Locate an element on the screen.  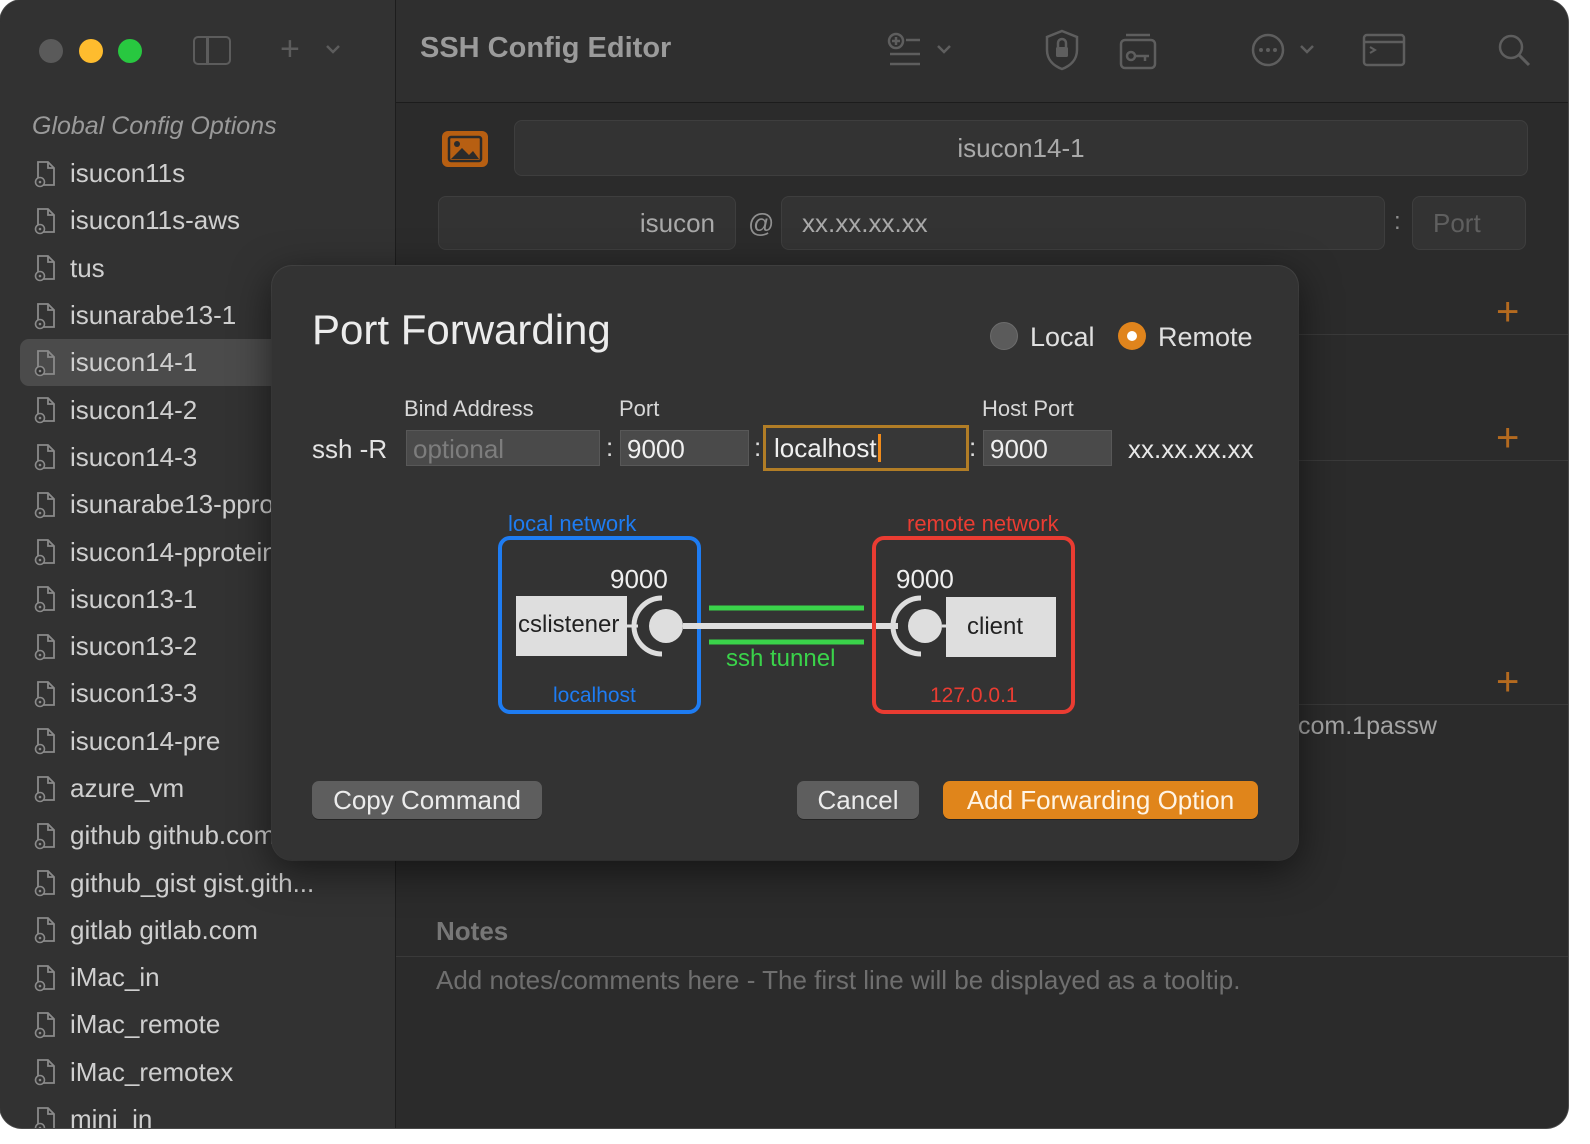
host-name-field: isucon14-1 is located at coordinates (1021, 148).